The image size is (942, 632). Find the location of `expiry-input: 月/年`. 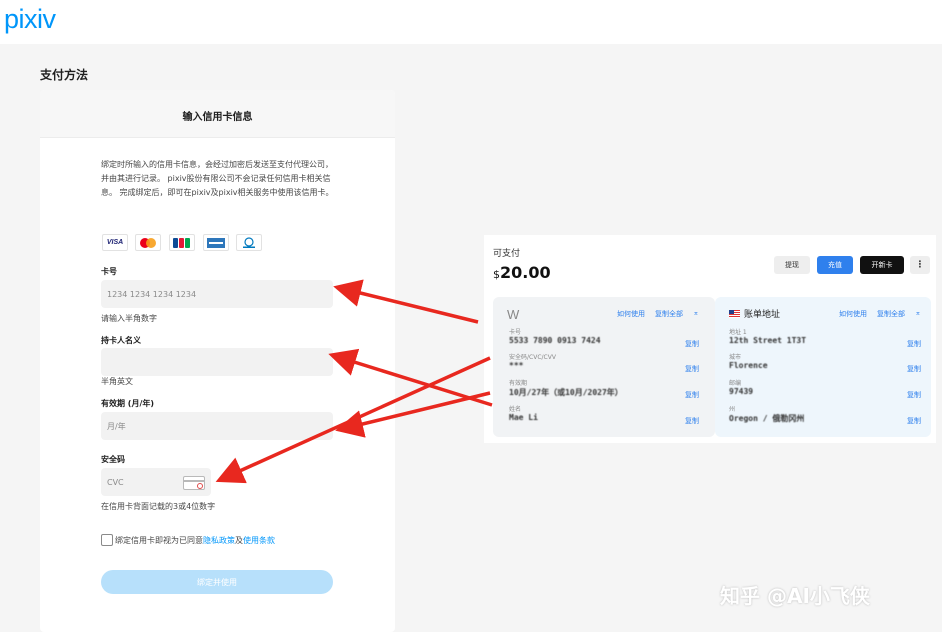

expiry-input: 月/年 is located at coordinates (217, 426).